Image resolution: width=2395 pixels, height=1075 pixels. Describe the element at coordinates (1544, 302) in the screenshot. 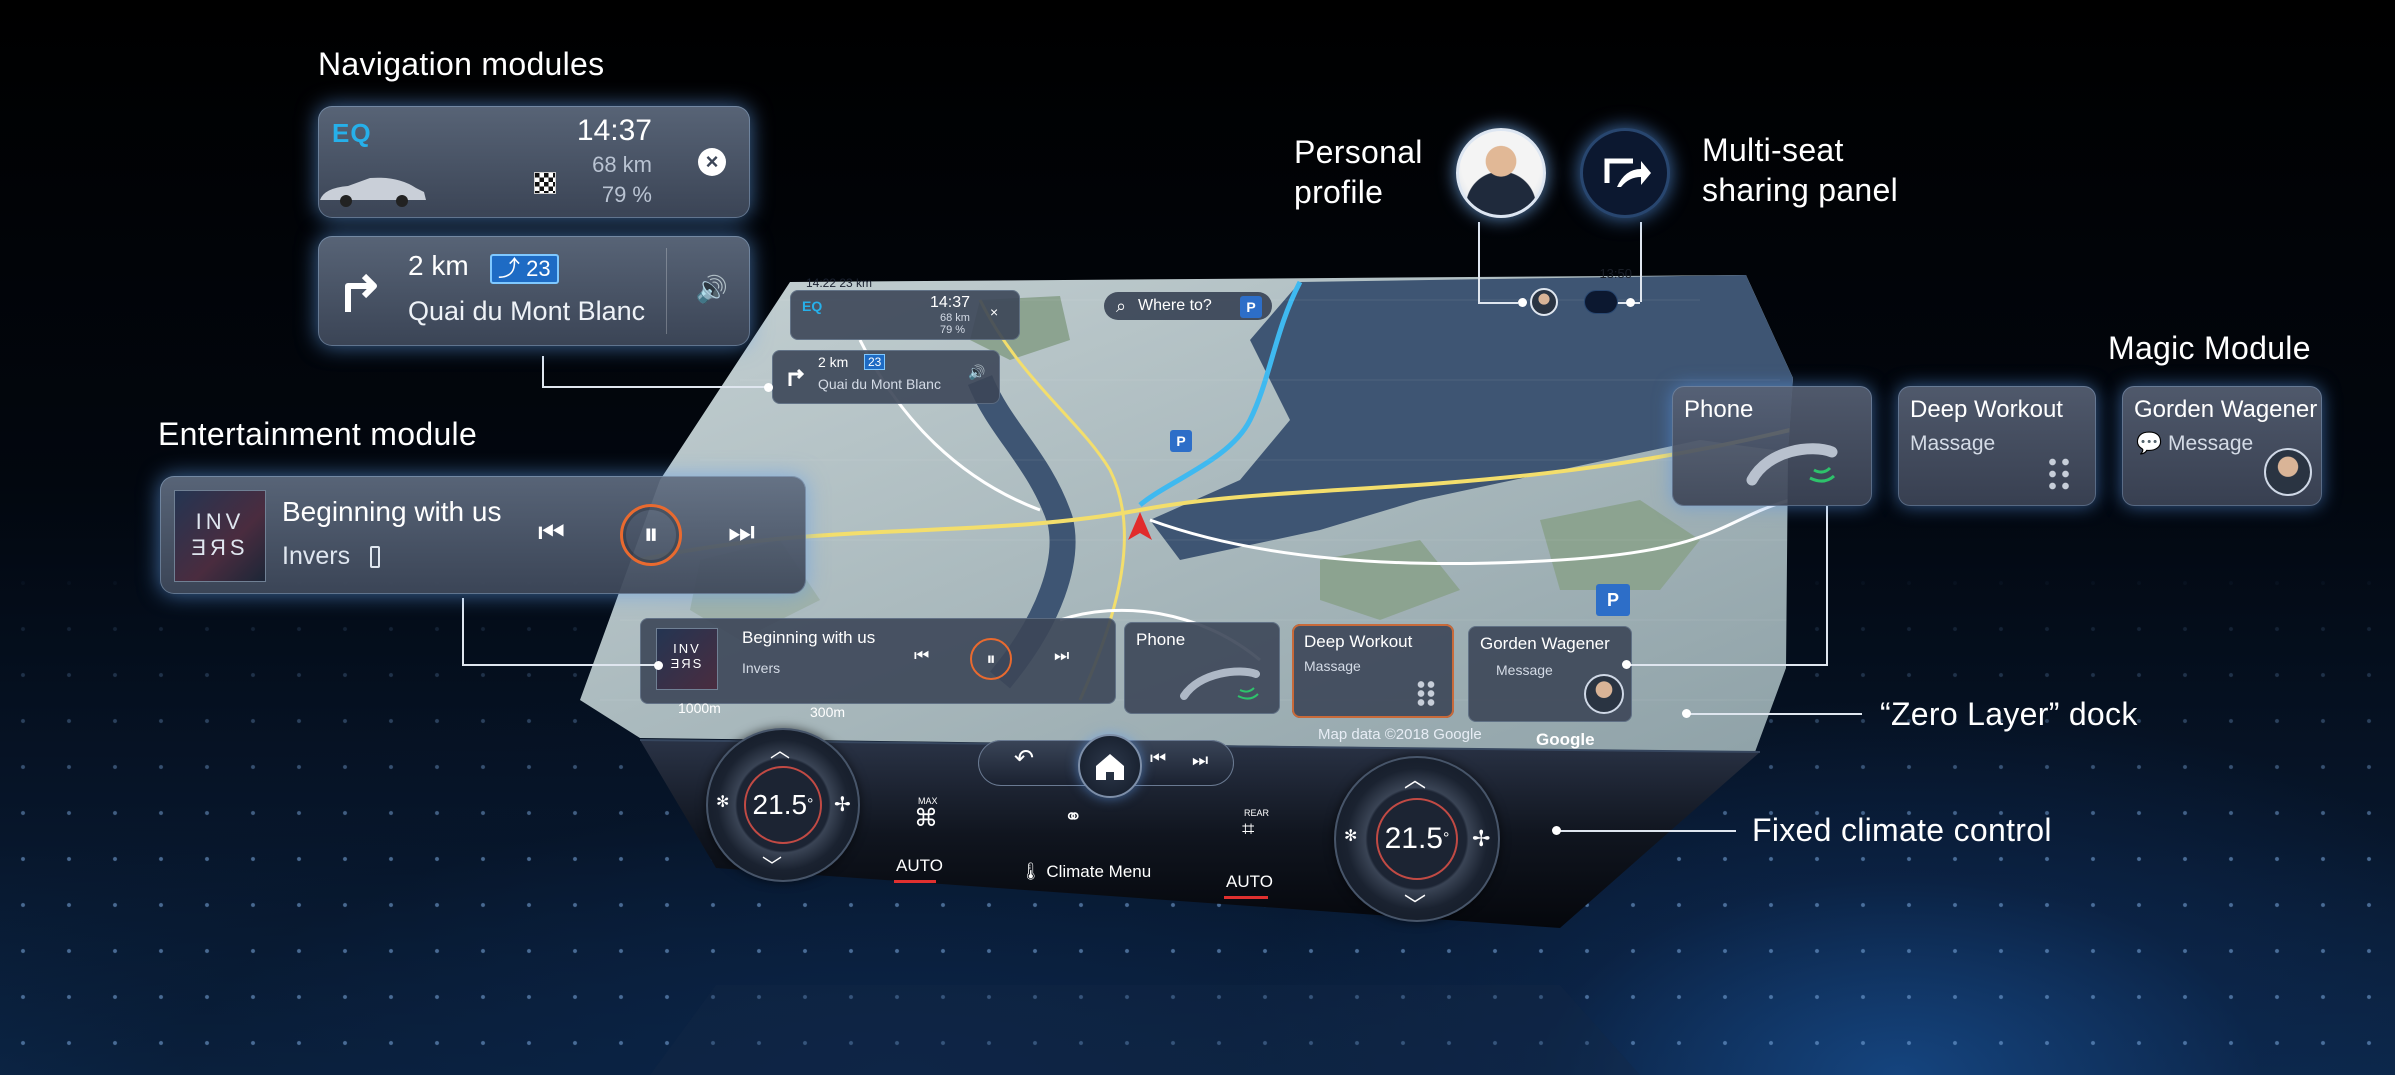

I see `screen-profile-indicator` at that location.